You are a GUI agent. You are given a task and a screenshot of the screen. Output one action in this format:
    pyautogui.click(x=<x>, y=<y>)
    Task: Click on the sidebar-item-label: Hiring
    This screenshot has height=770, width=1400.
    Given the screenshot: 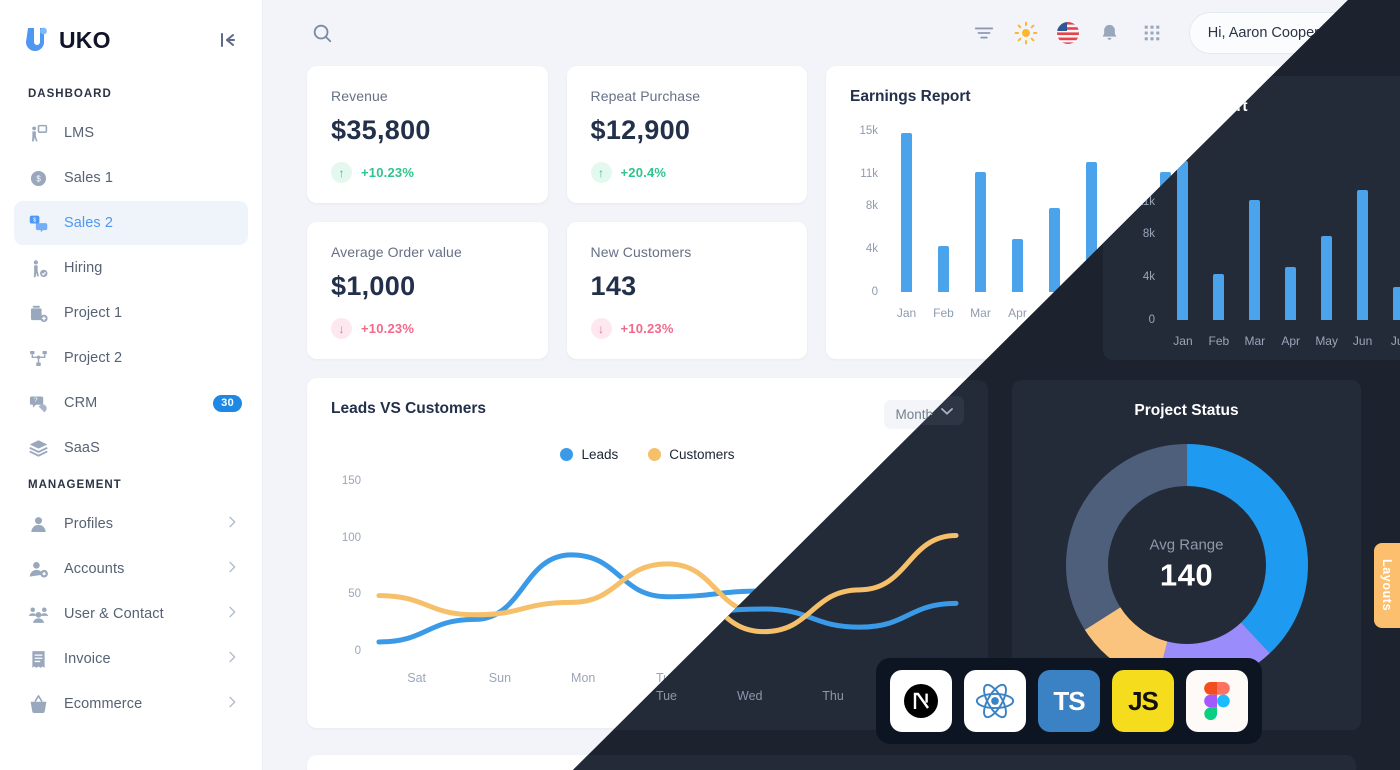 What is the action you would take?
    pyautogui.click(x=83, y=268)
    